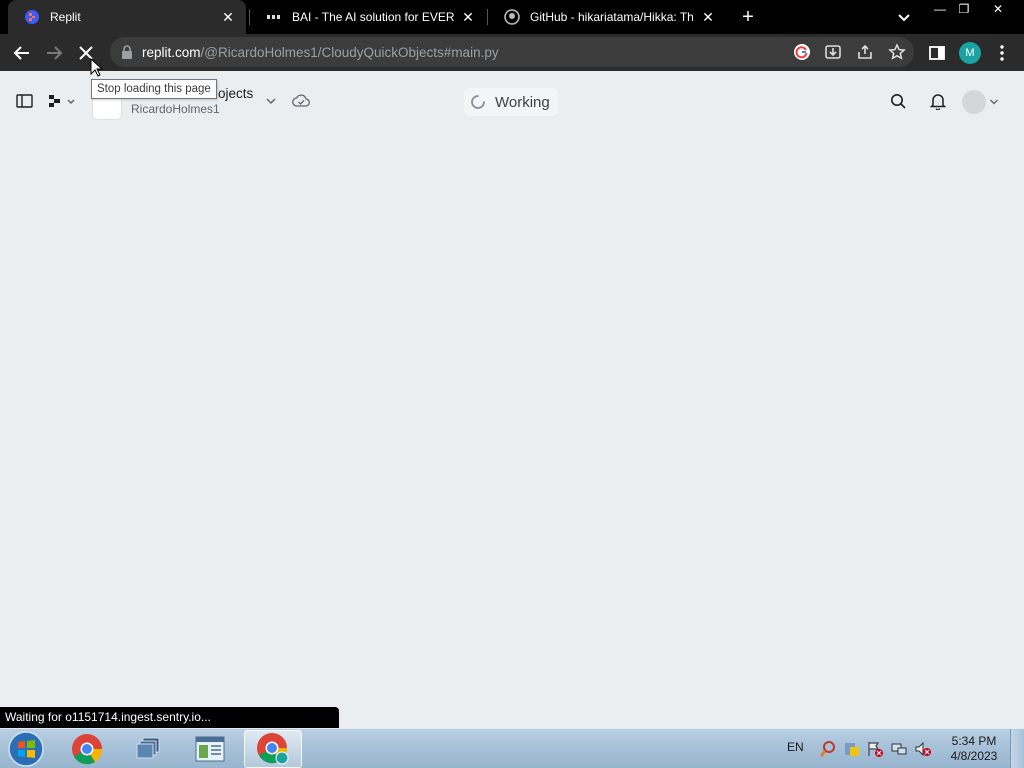 The image size is (1024, 768). Describe the element at coordinates (154, 89) in the screenshot. I see `stop-loading-tooltip: Stop loading this page` at that location.